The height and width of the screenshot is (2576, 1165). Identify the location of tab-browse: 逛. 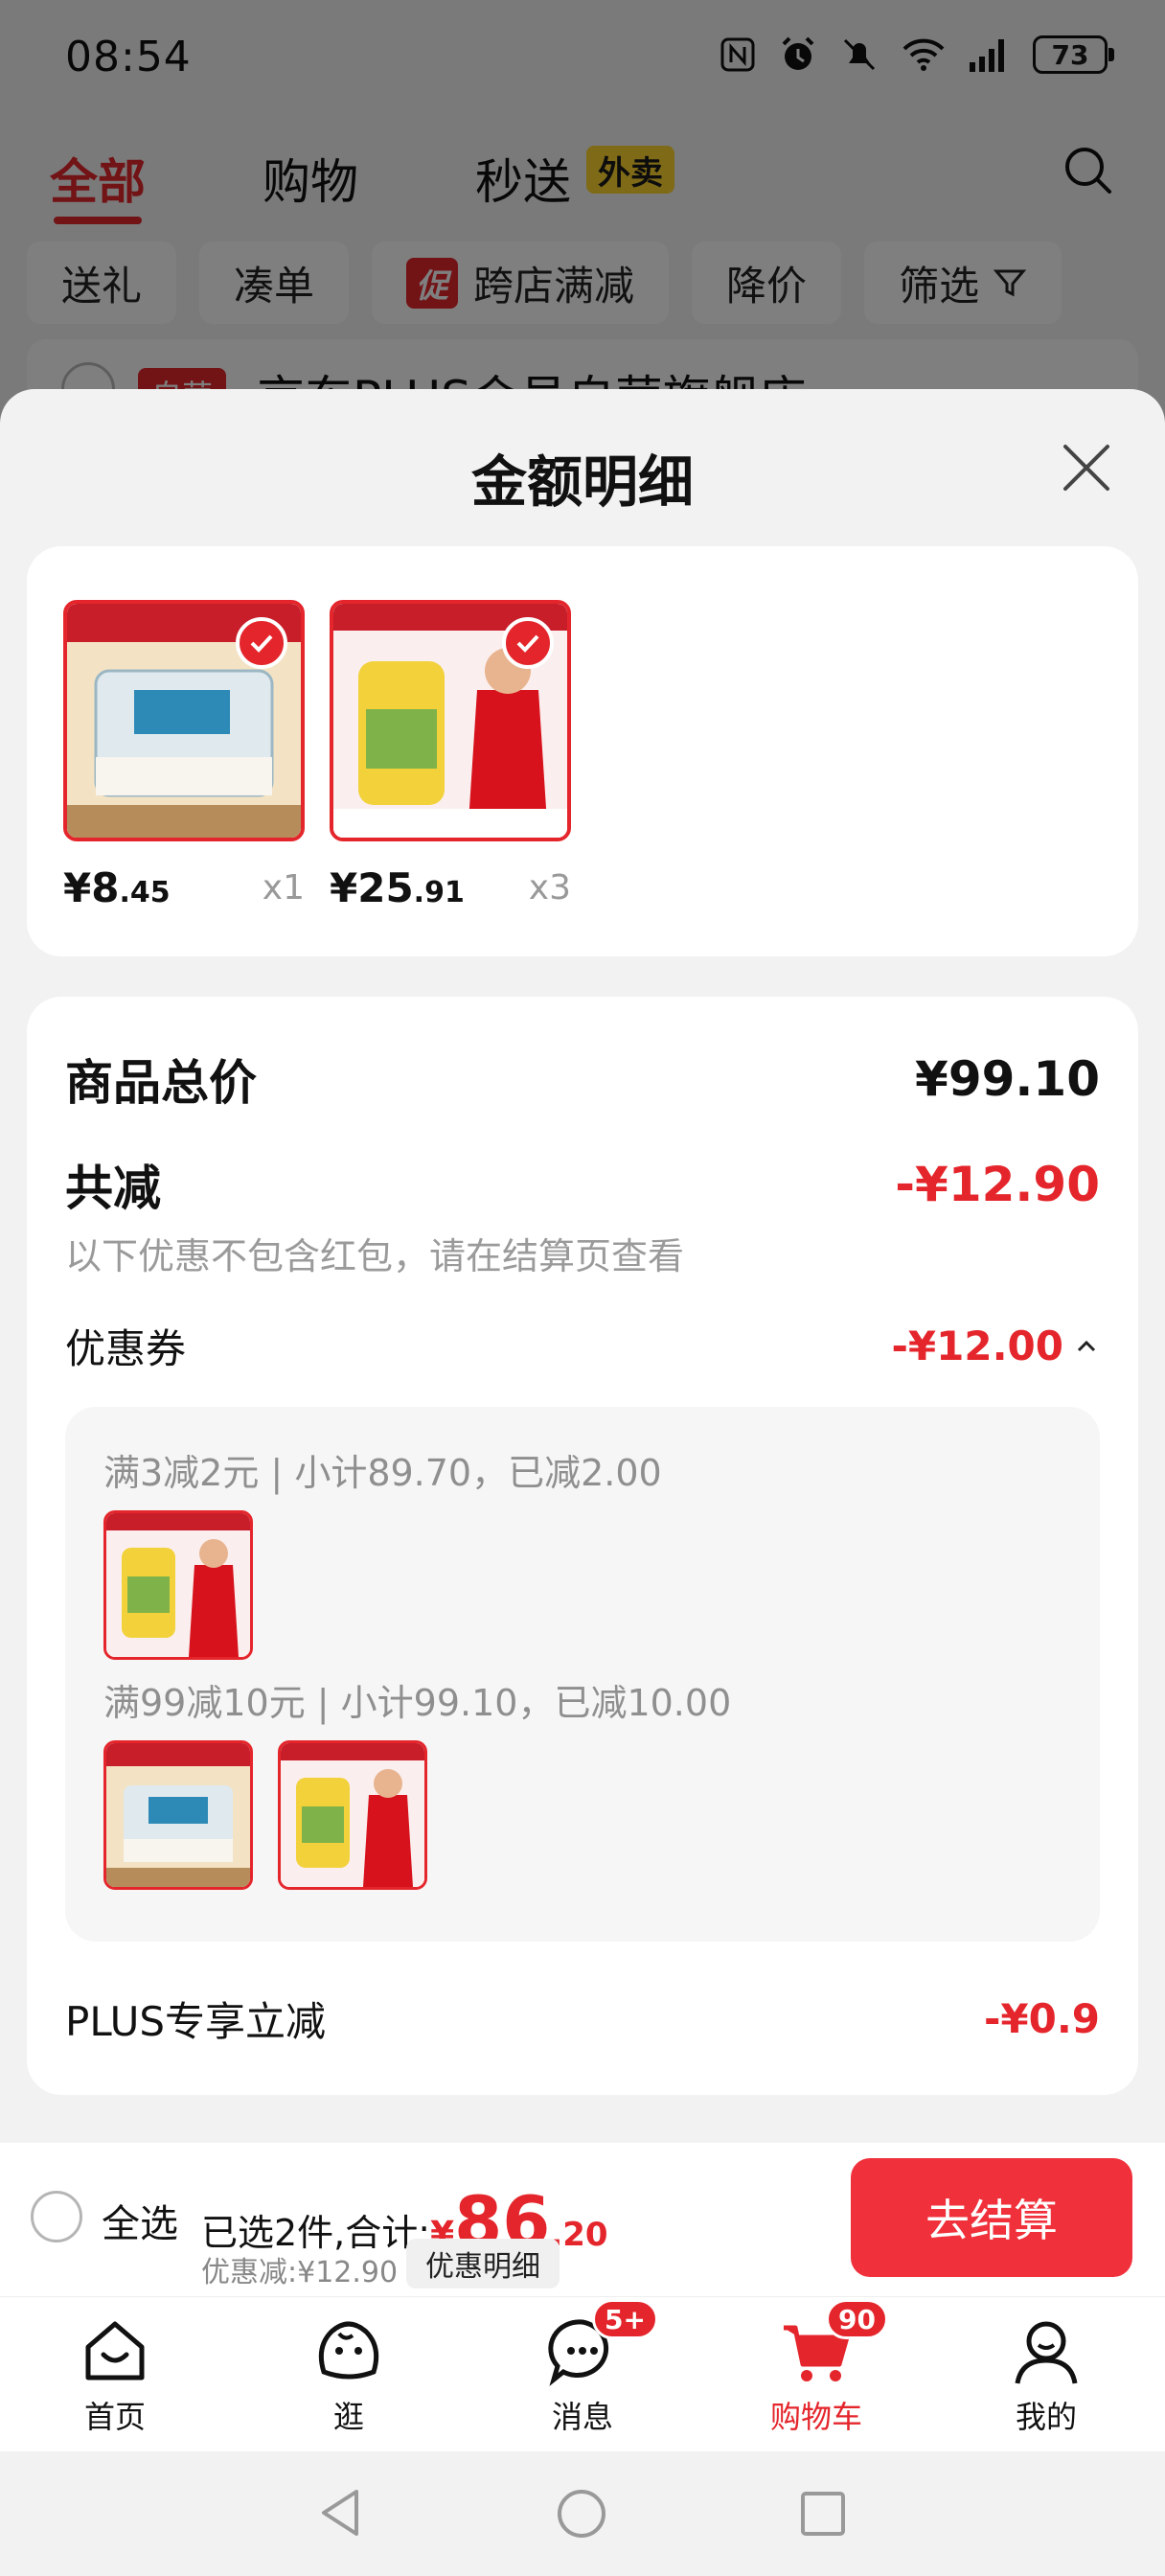
(348, 2374).